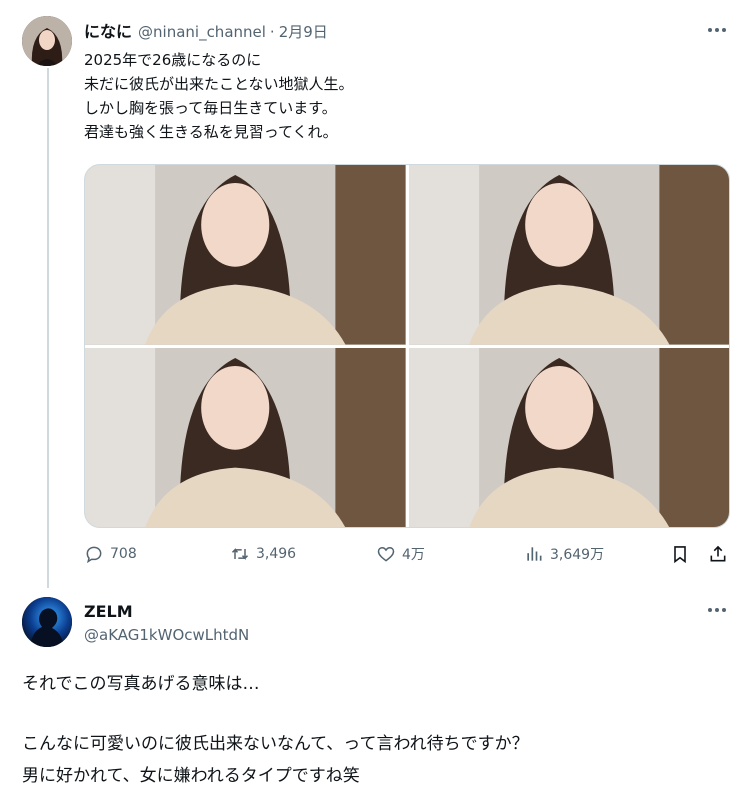 Image resolution: width=753 pixels, height=808 pixels. I want to click on author-handle: @ninani_channel, so click(202, 32).